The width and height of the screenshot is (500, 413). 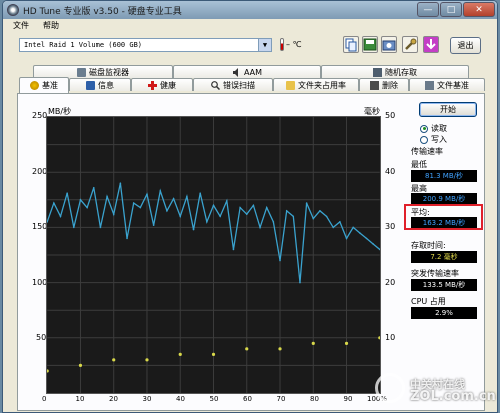 What do you see at coordinates (479, 9) in the screenshot?
I see `close-button: ✕` at bounding box center [479, 9].